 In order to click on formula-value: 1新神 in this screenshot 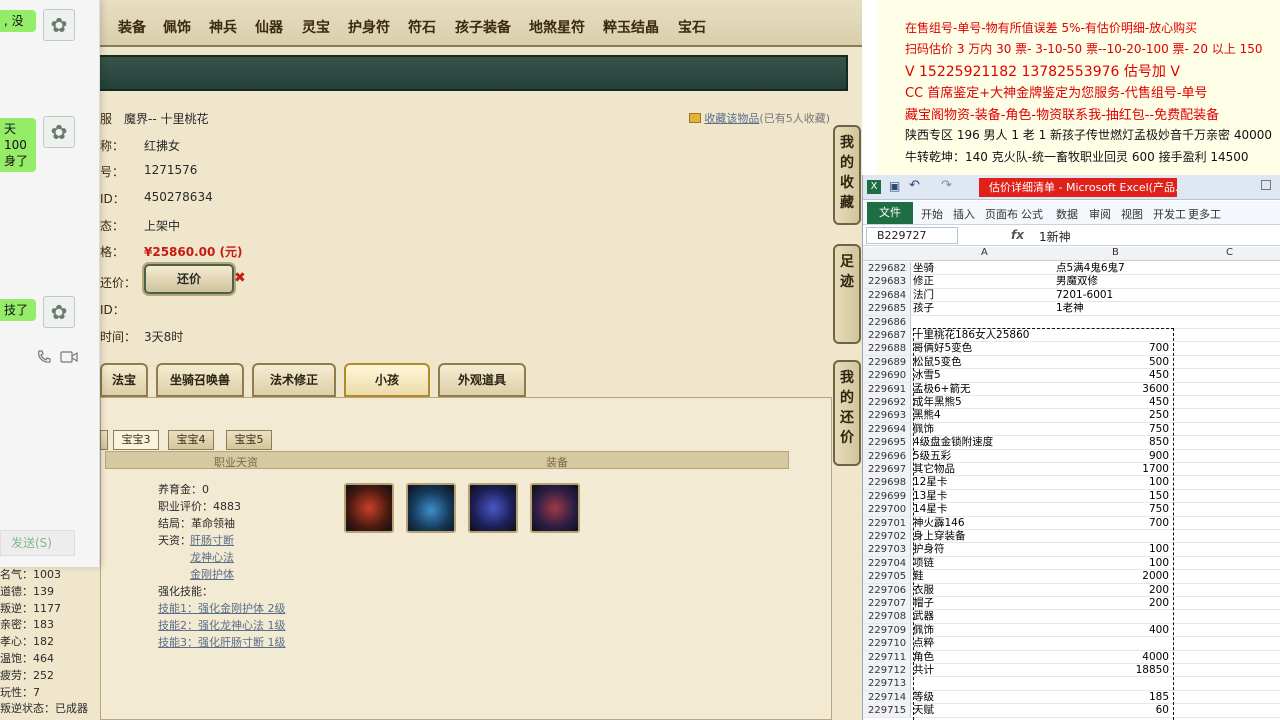, I will do `click(1055, 236)`.